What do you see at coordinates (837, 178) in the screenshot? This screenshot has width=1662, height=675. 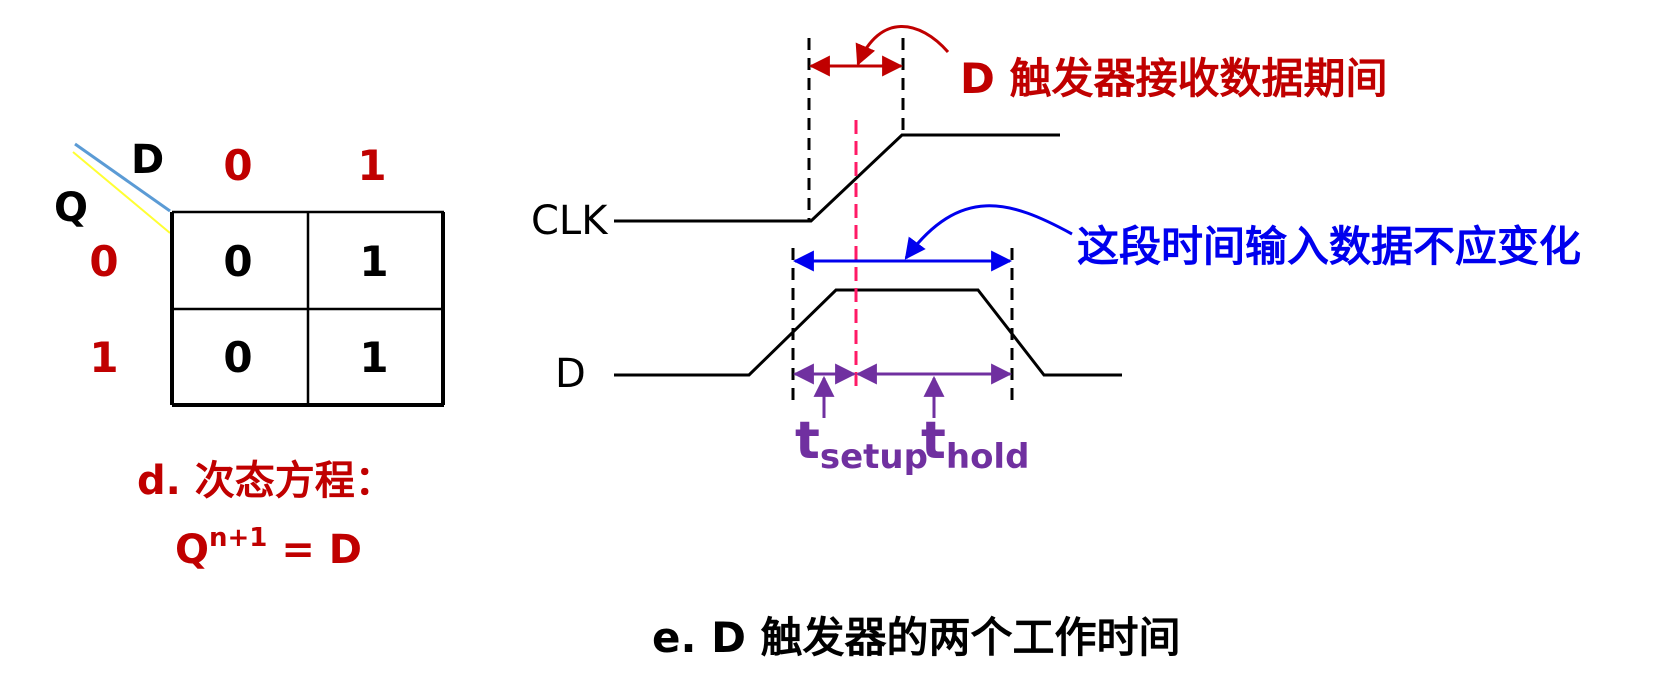 I see `clk-waveform` at bounding box center [837, 178].